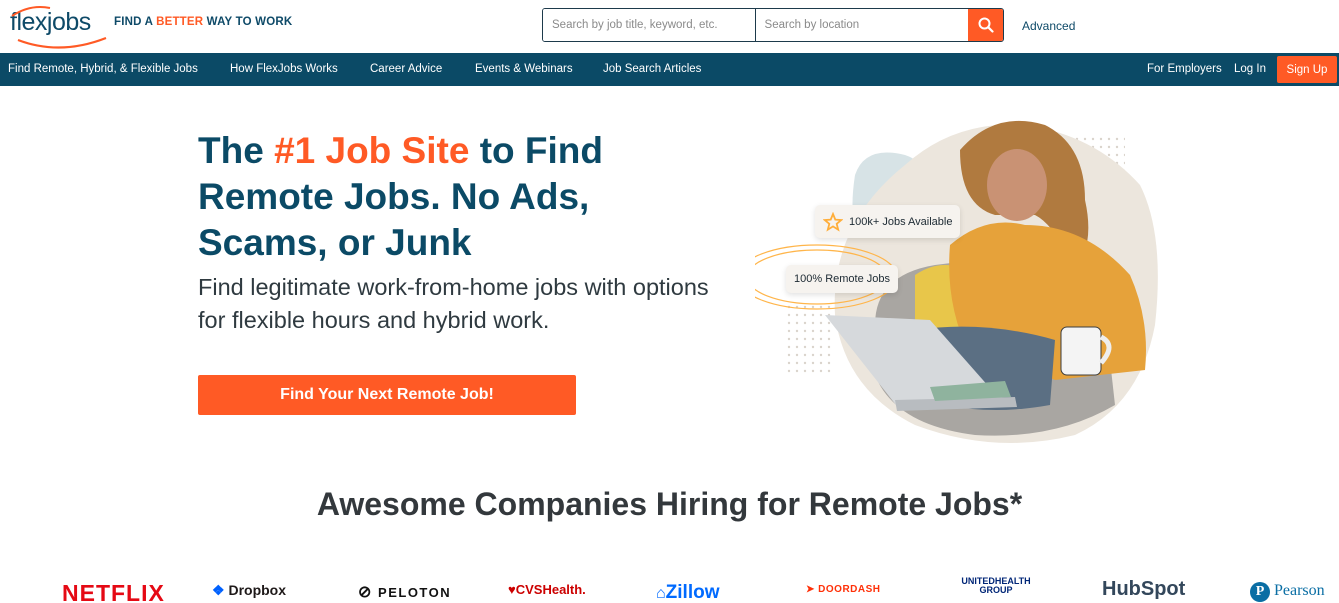 Image resolution: width=1339 pixels, height=603 pixels. Describe the element at coordinates (218, 590) in the screenshot. I see `dropbox-icon: ❖` at that location.